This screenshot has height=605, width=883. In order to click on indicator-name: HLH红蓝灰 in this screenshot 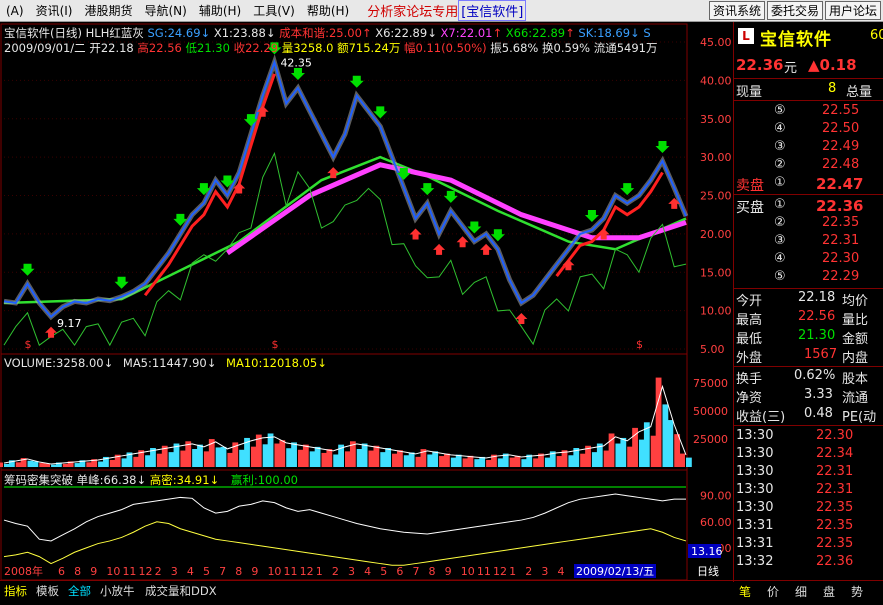, I will do `click(115, 33)`.